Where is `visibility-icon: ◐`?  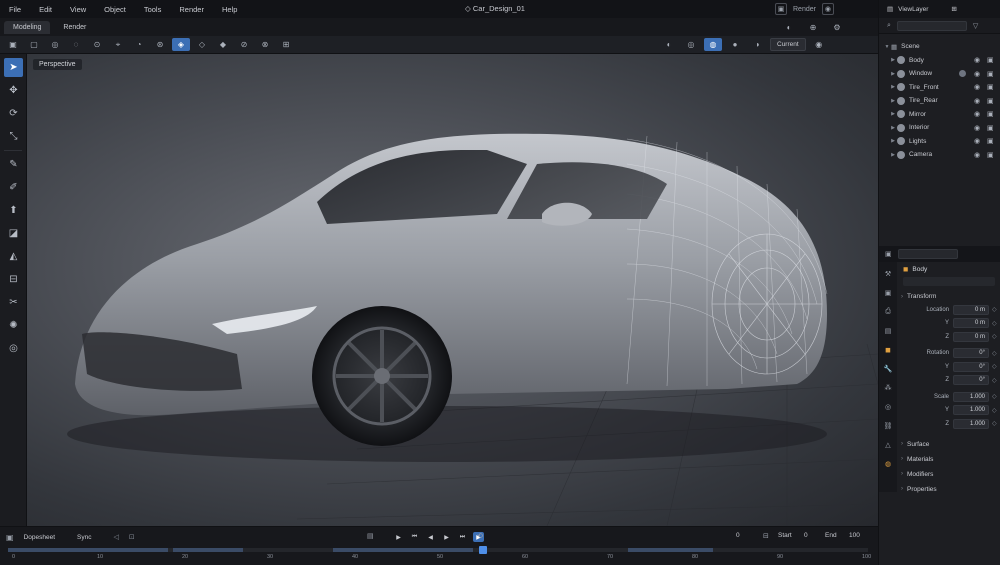 visibility-icon: ◐ is located at coordinates (669, 44).